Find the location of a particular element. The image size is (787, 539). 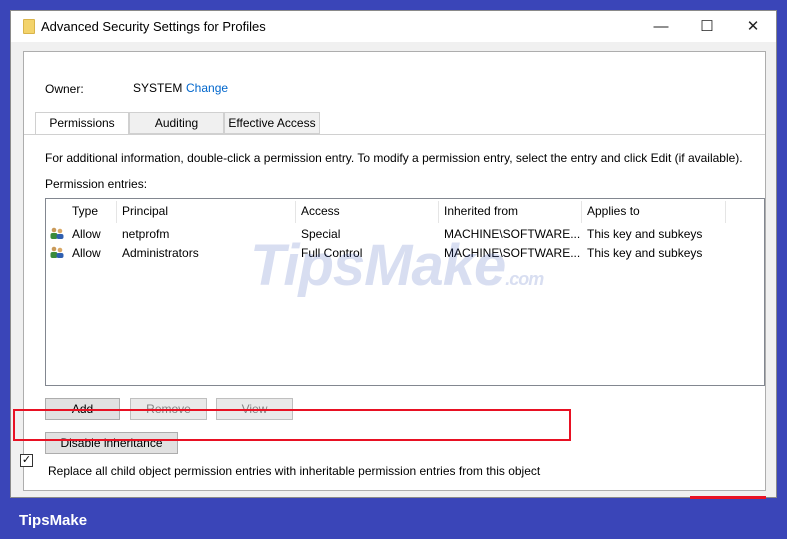

window-title: Advanced Security Settings for Profiles is located at coordinates (153, 26).